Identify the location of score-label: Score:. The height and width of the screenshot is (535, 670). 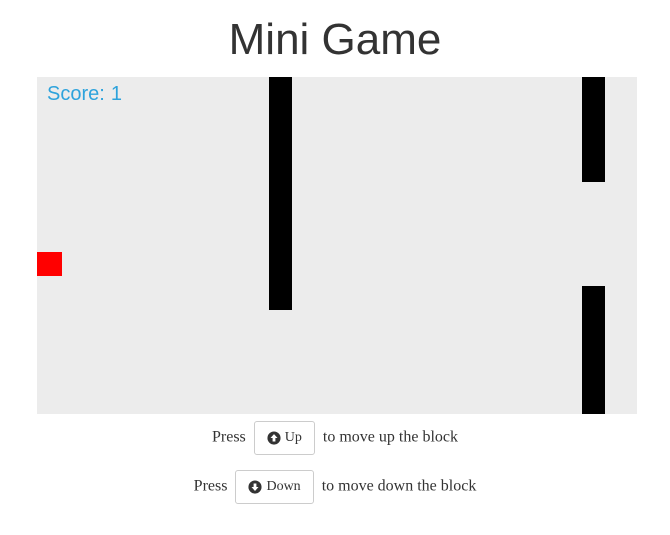
(76, 94).